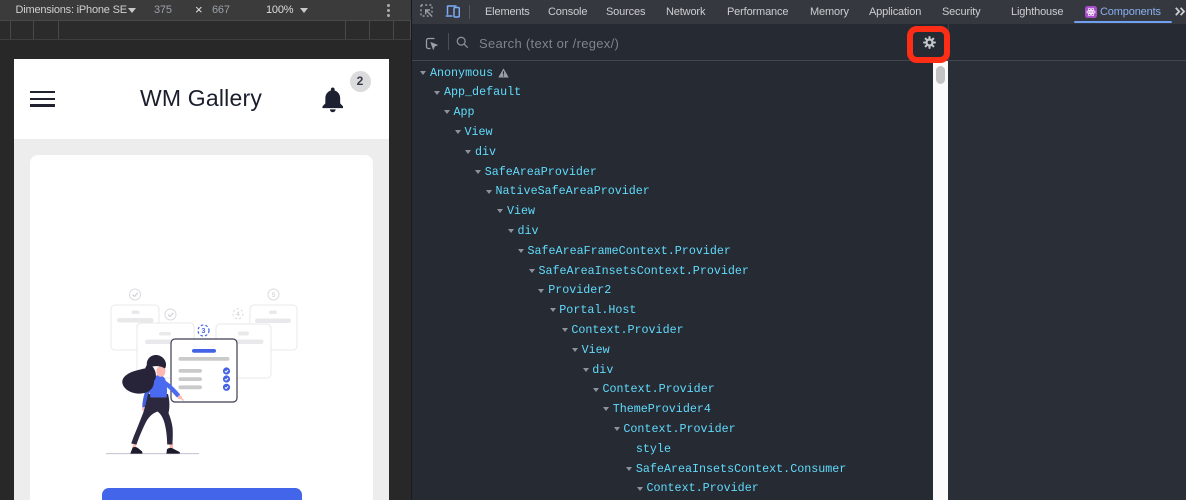 The image size is (1186, 500). What do you see at coordinates (274, 295) in the screenshot?
I see `svg-text: 5` at bounding box center [274, 295].